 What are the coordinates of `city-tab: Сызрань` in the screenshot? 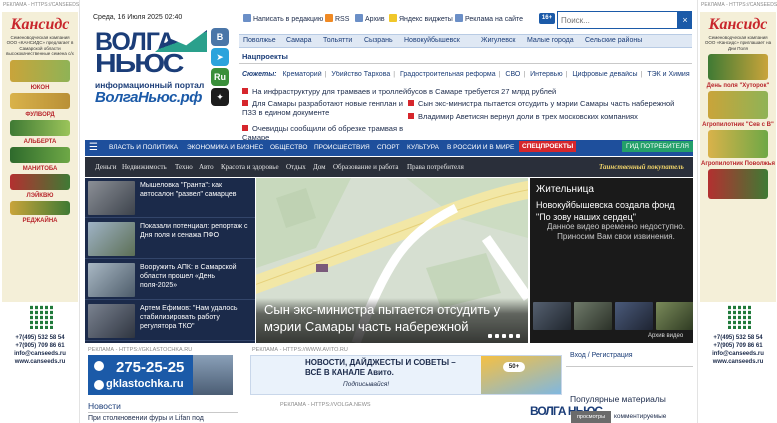 It's located at (378, 40).